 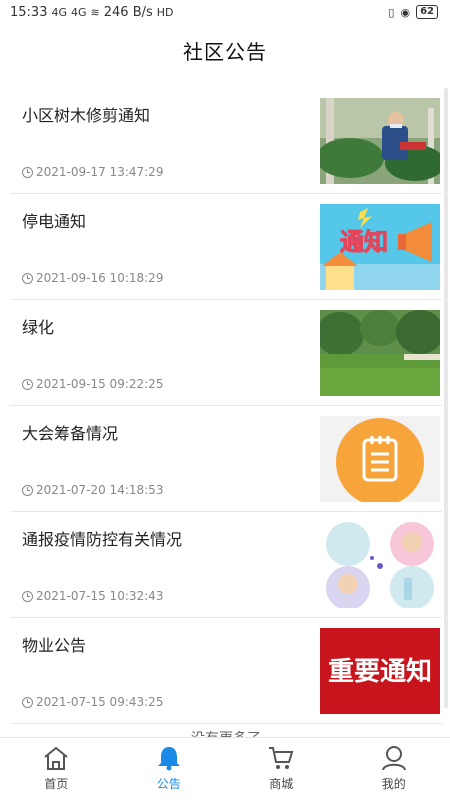 I want to click on notice-title: 物业公告, so click(x=54, y=645).